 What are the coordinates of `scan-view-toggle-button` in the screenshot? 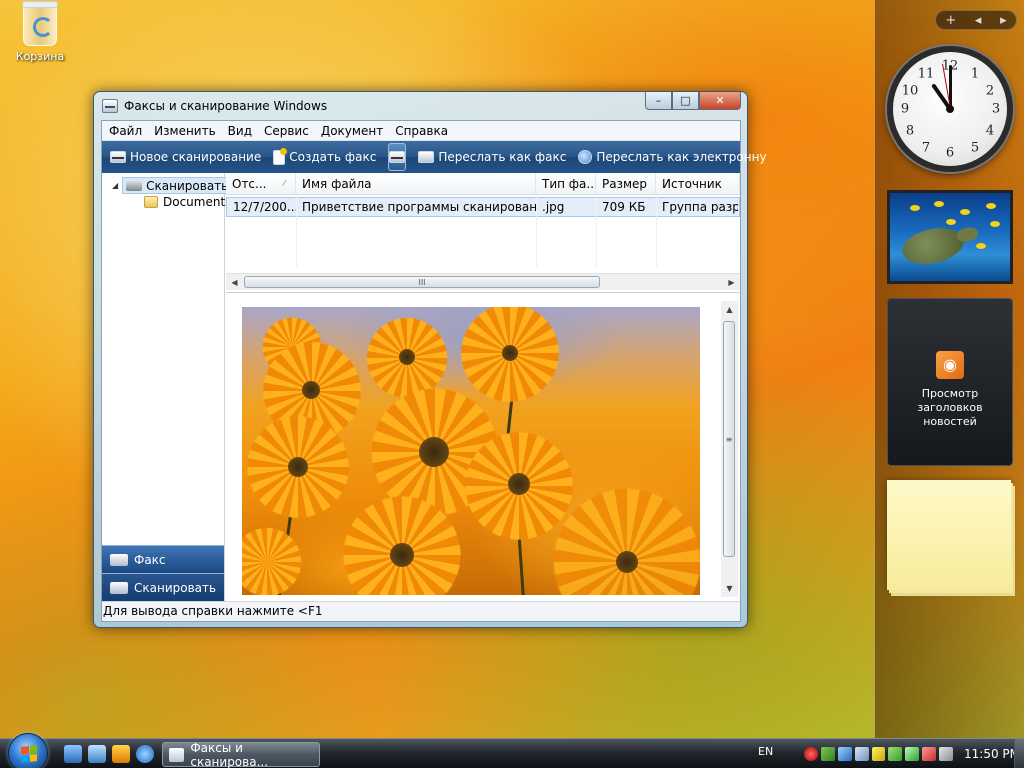 It's located at (397, 157).